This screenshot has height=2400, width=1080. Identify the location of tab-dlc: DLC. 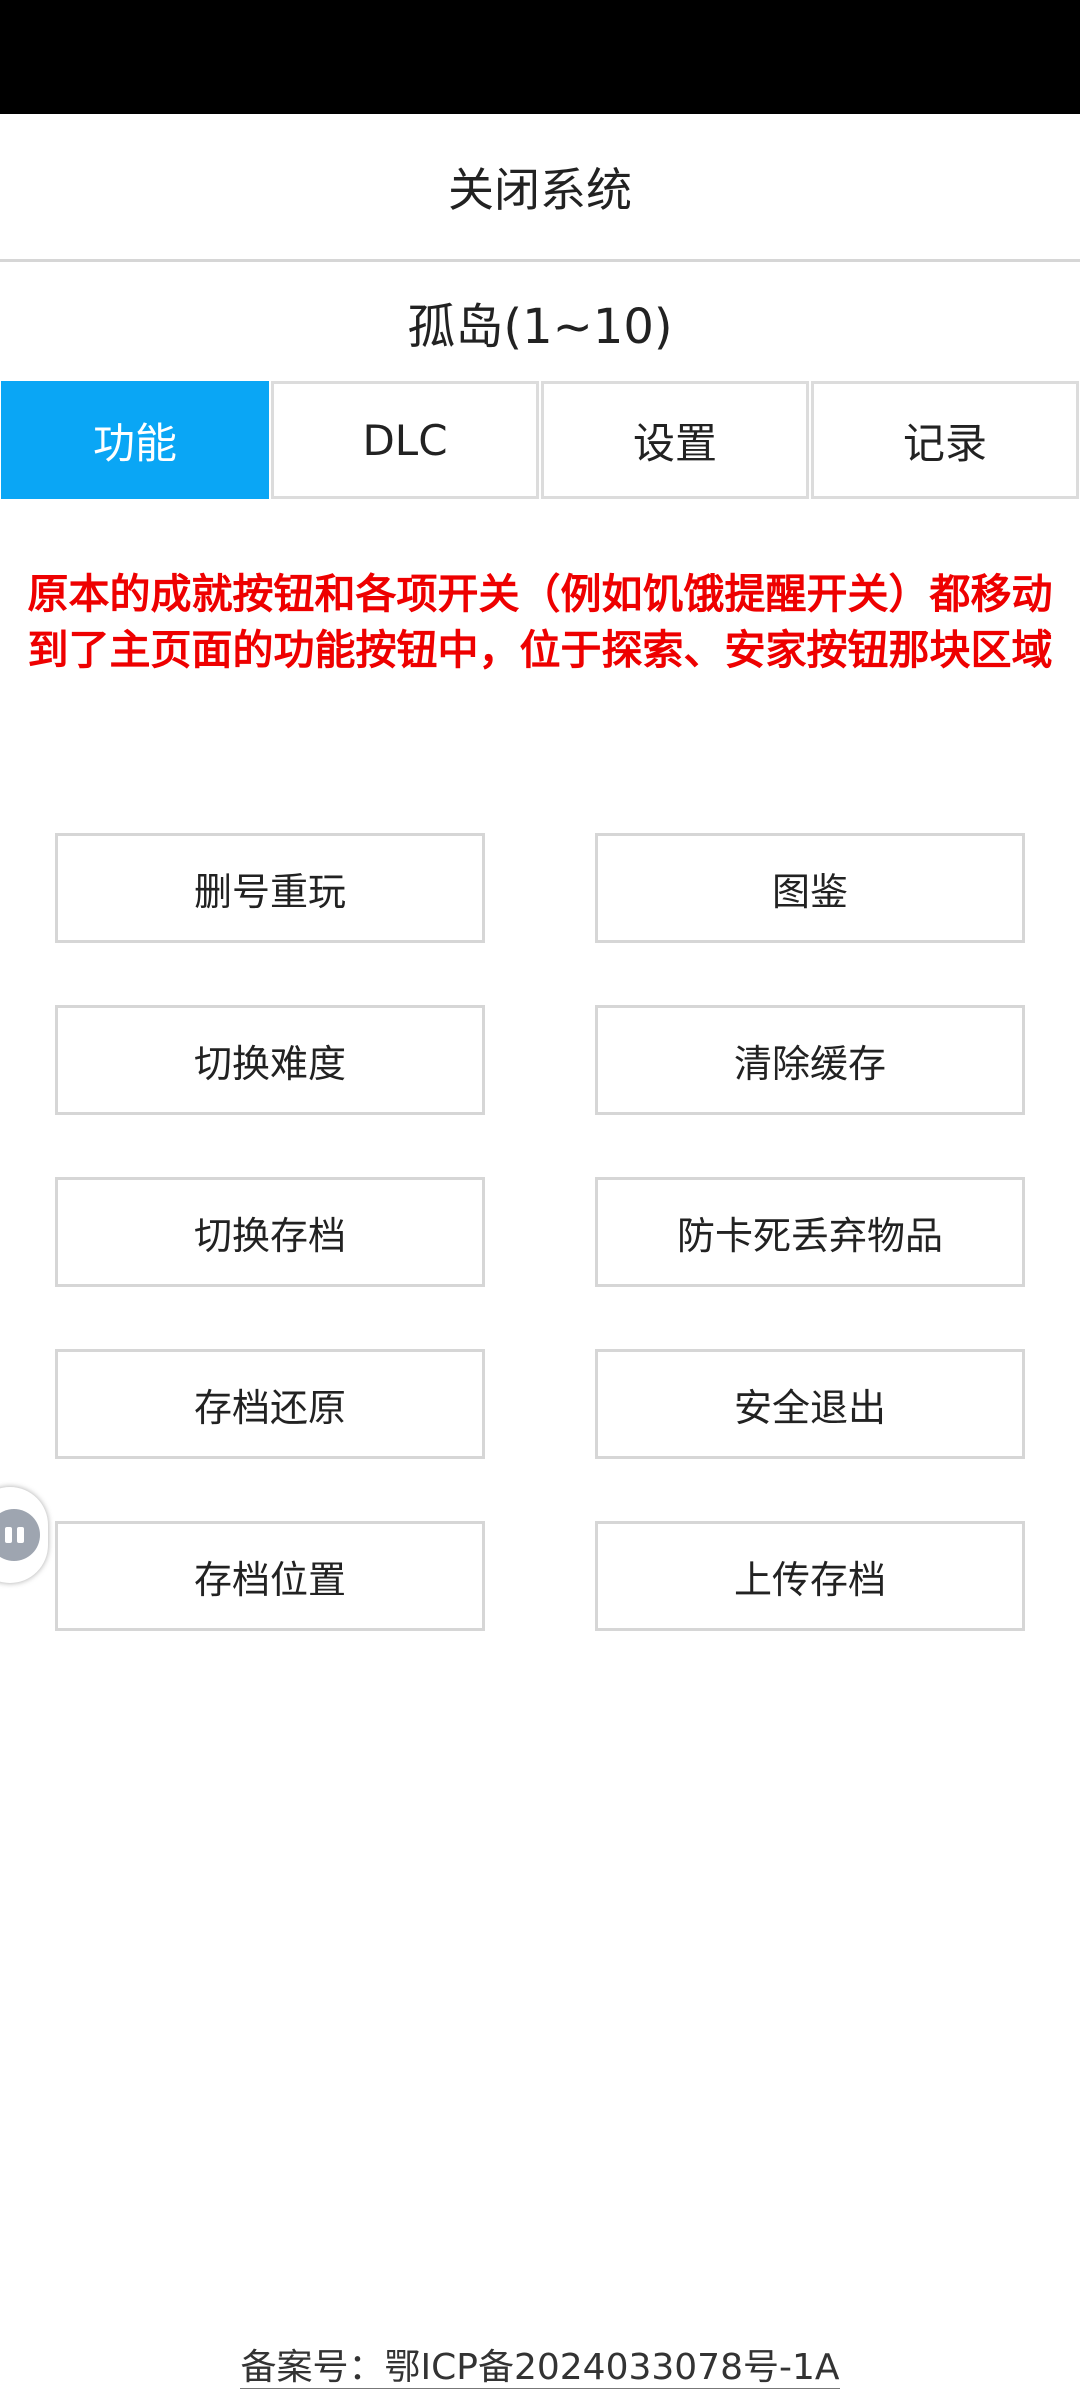
(405, 440).